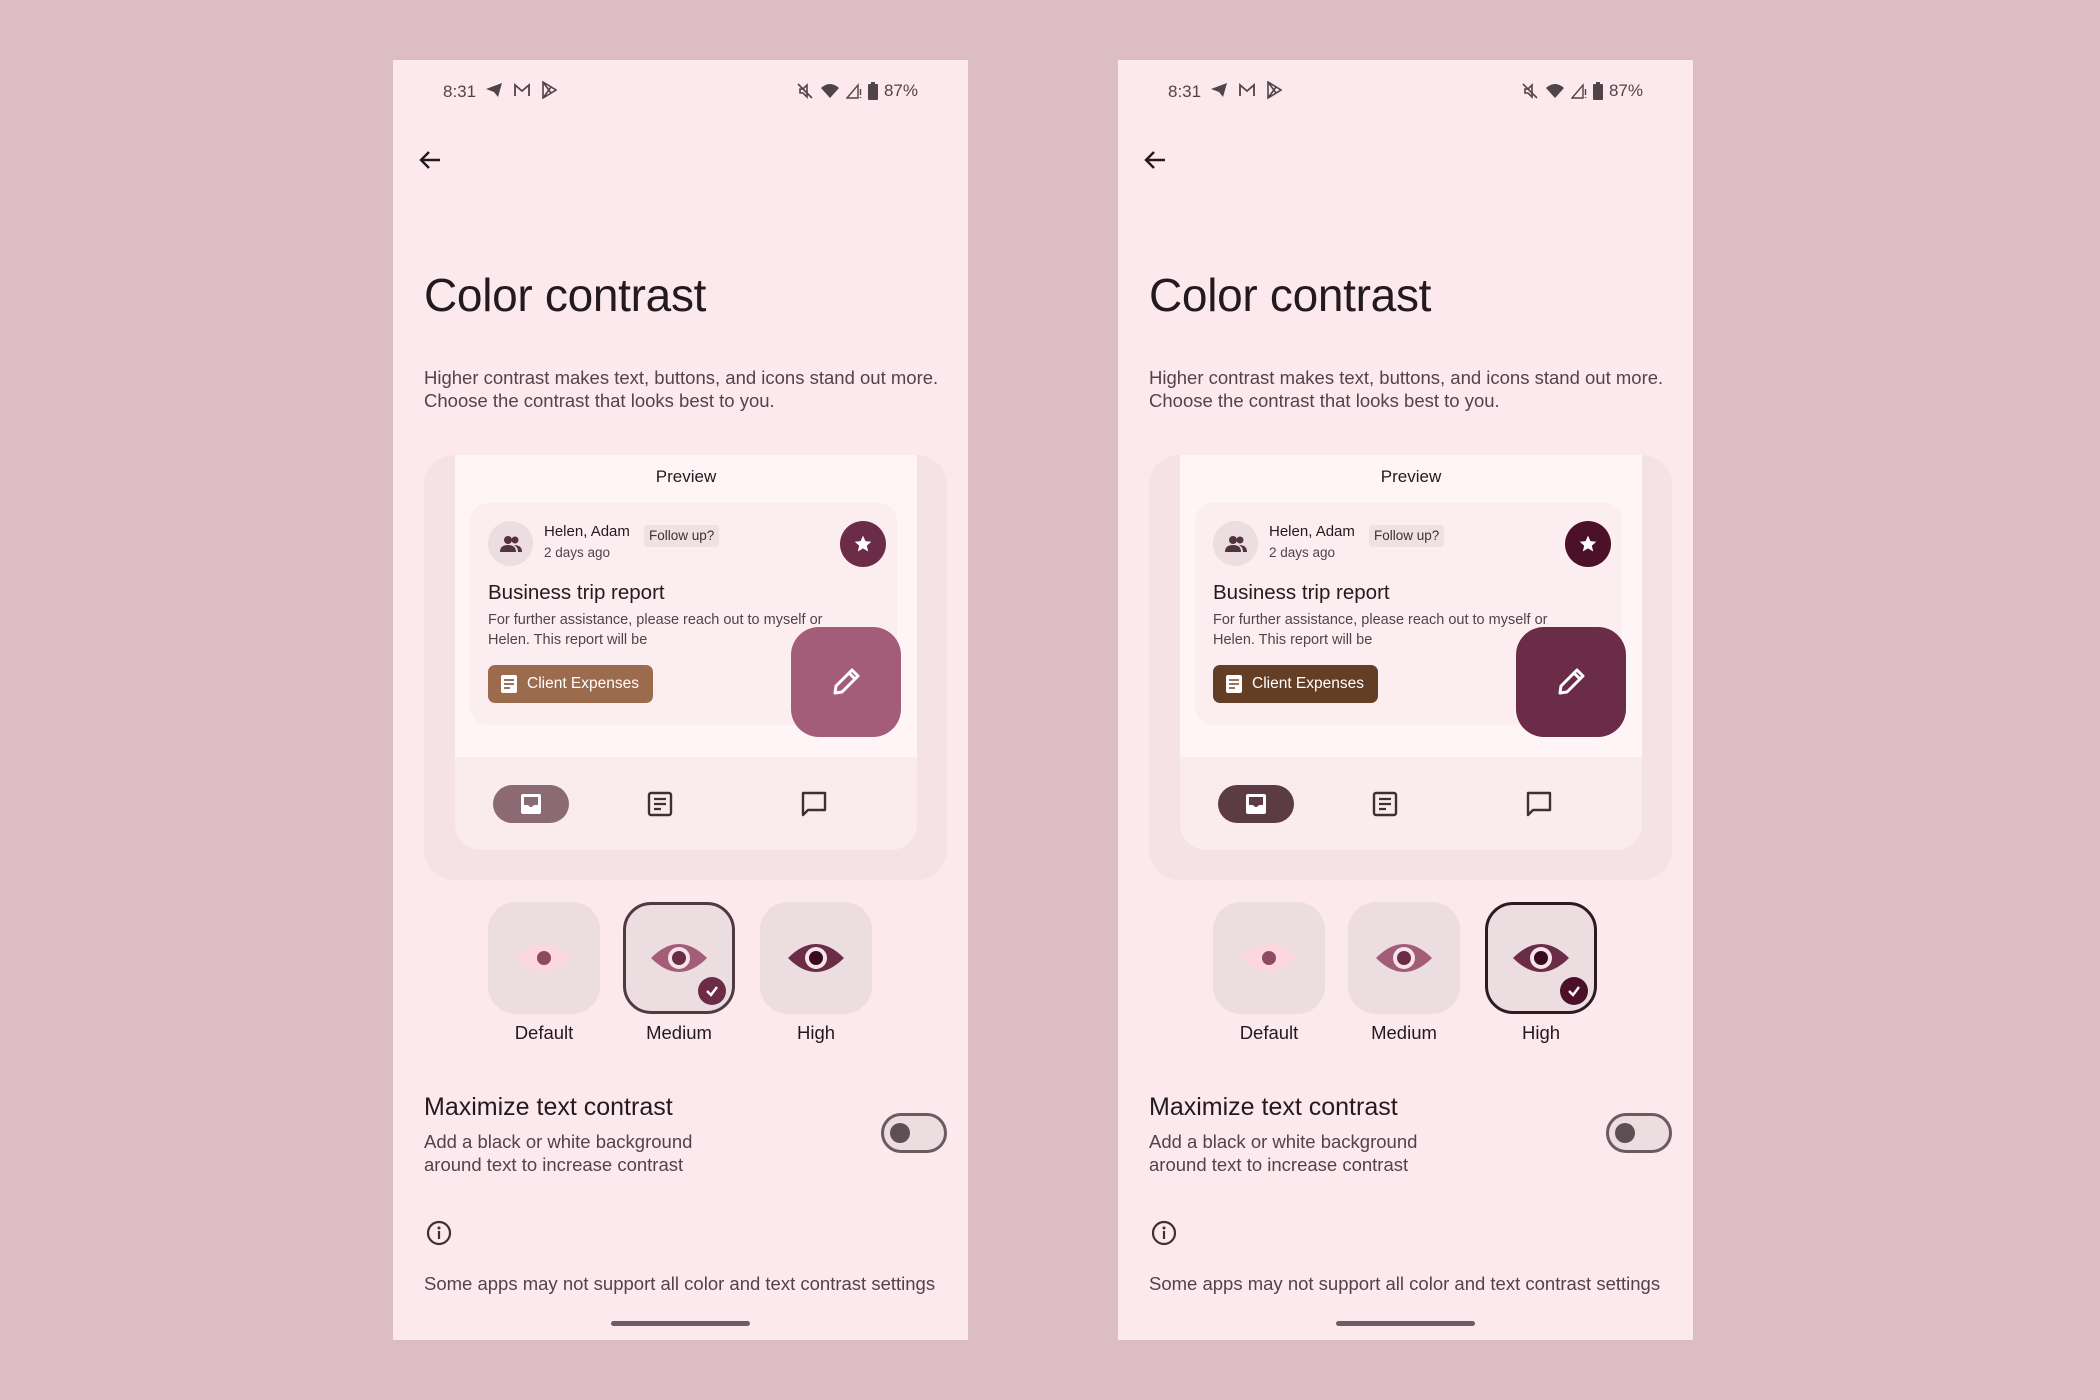  What do you see at coordinates (682, 536) in the screenshot?
I see `follow-up-chip: Follow up?` at bounding box center [682, 536].